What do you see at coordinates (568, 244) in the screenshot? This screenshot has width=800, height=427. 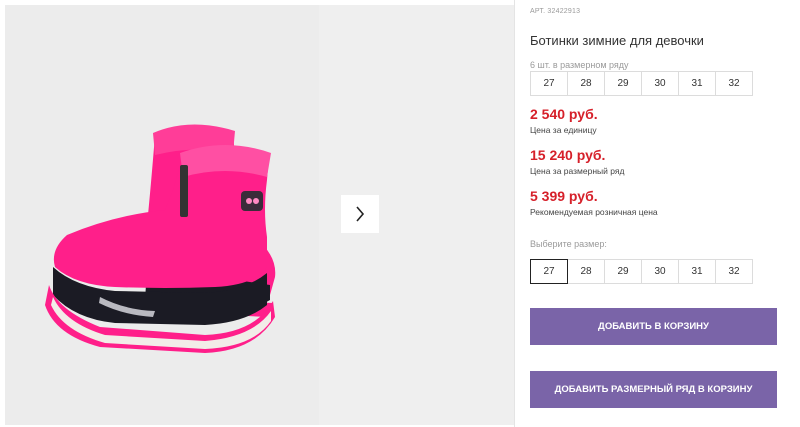 I see `choose-size-label: Выберите размер:` at bounding box center [568, 244].